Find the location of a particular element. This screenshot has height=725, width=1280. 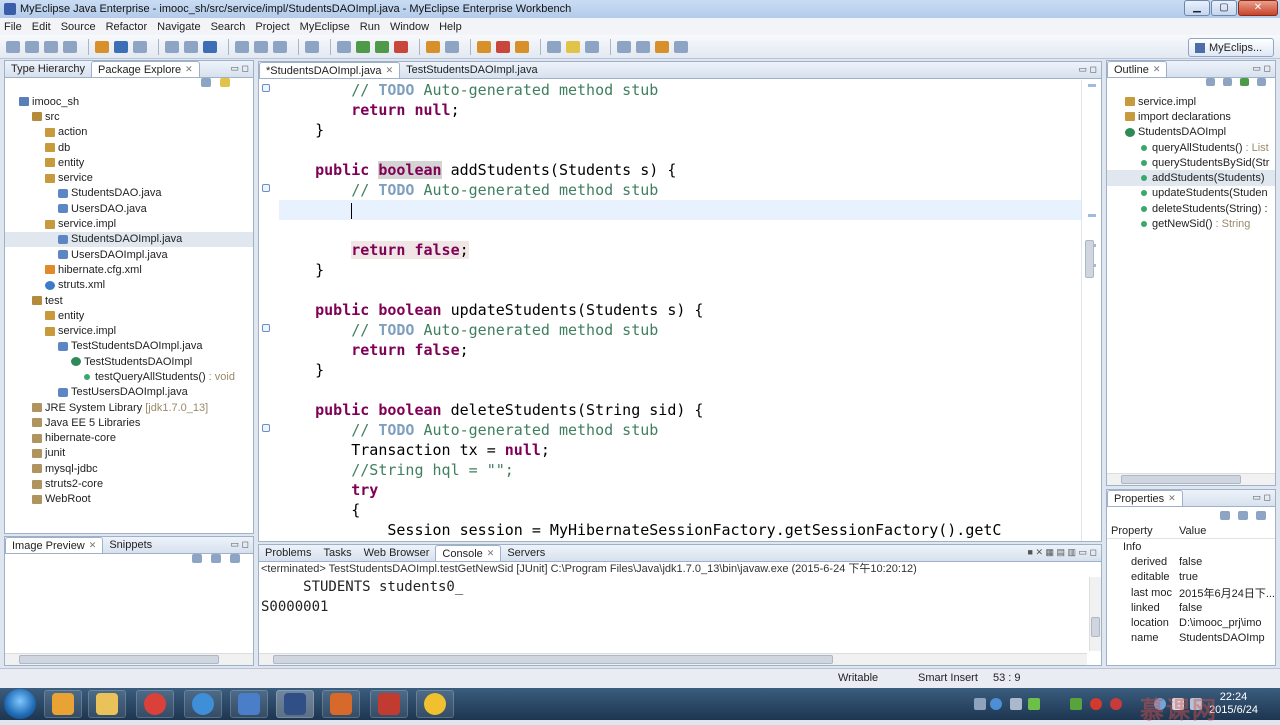

toggle-mark-icon is located at coordinates (554, 46).